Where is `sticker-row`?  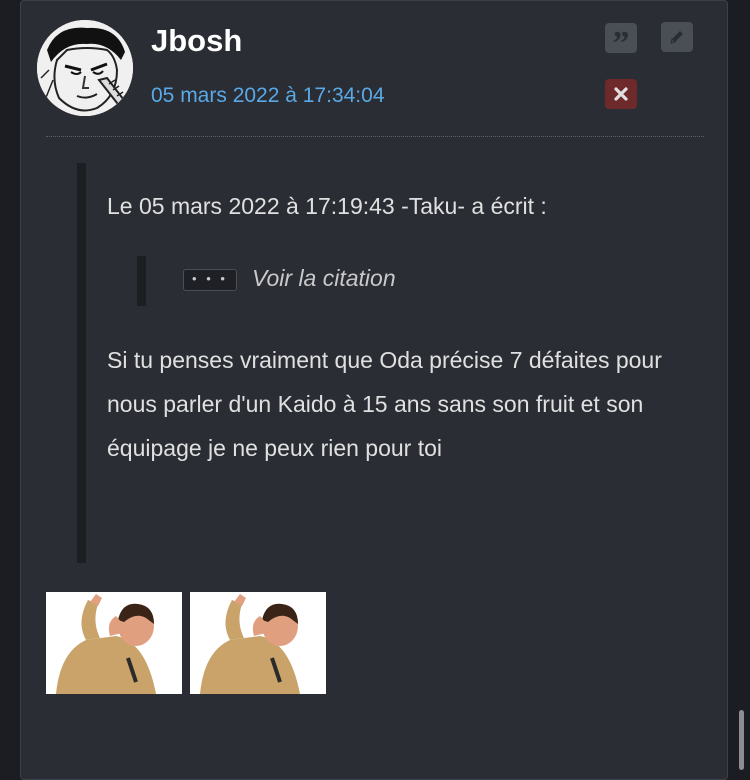 sticker-row is located at coordinates (186, 643).